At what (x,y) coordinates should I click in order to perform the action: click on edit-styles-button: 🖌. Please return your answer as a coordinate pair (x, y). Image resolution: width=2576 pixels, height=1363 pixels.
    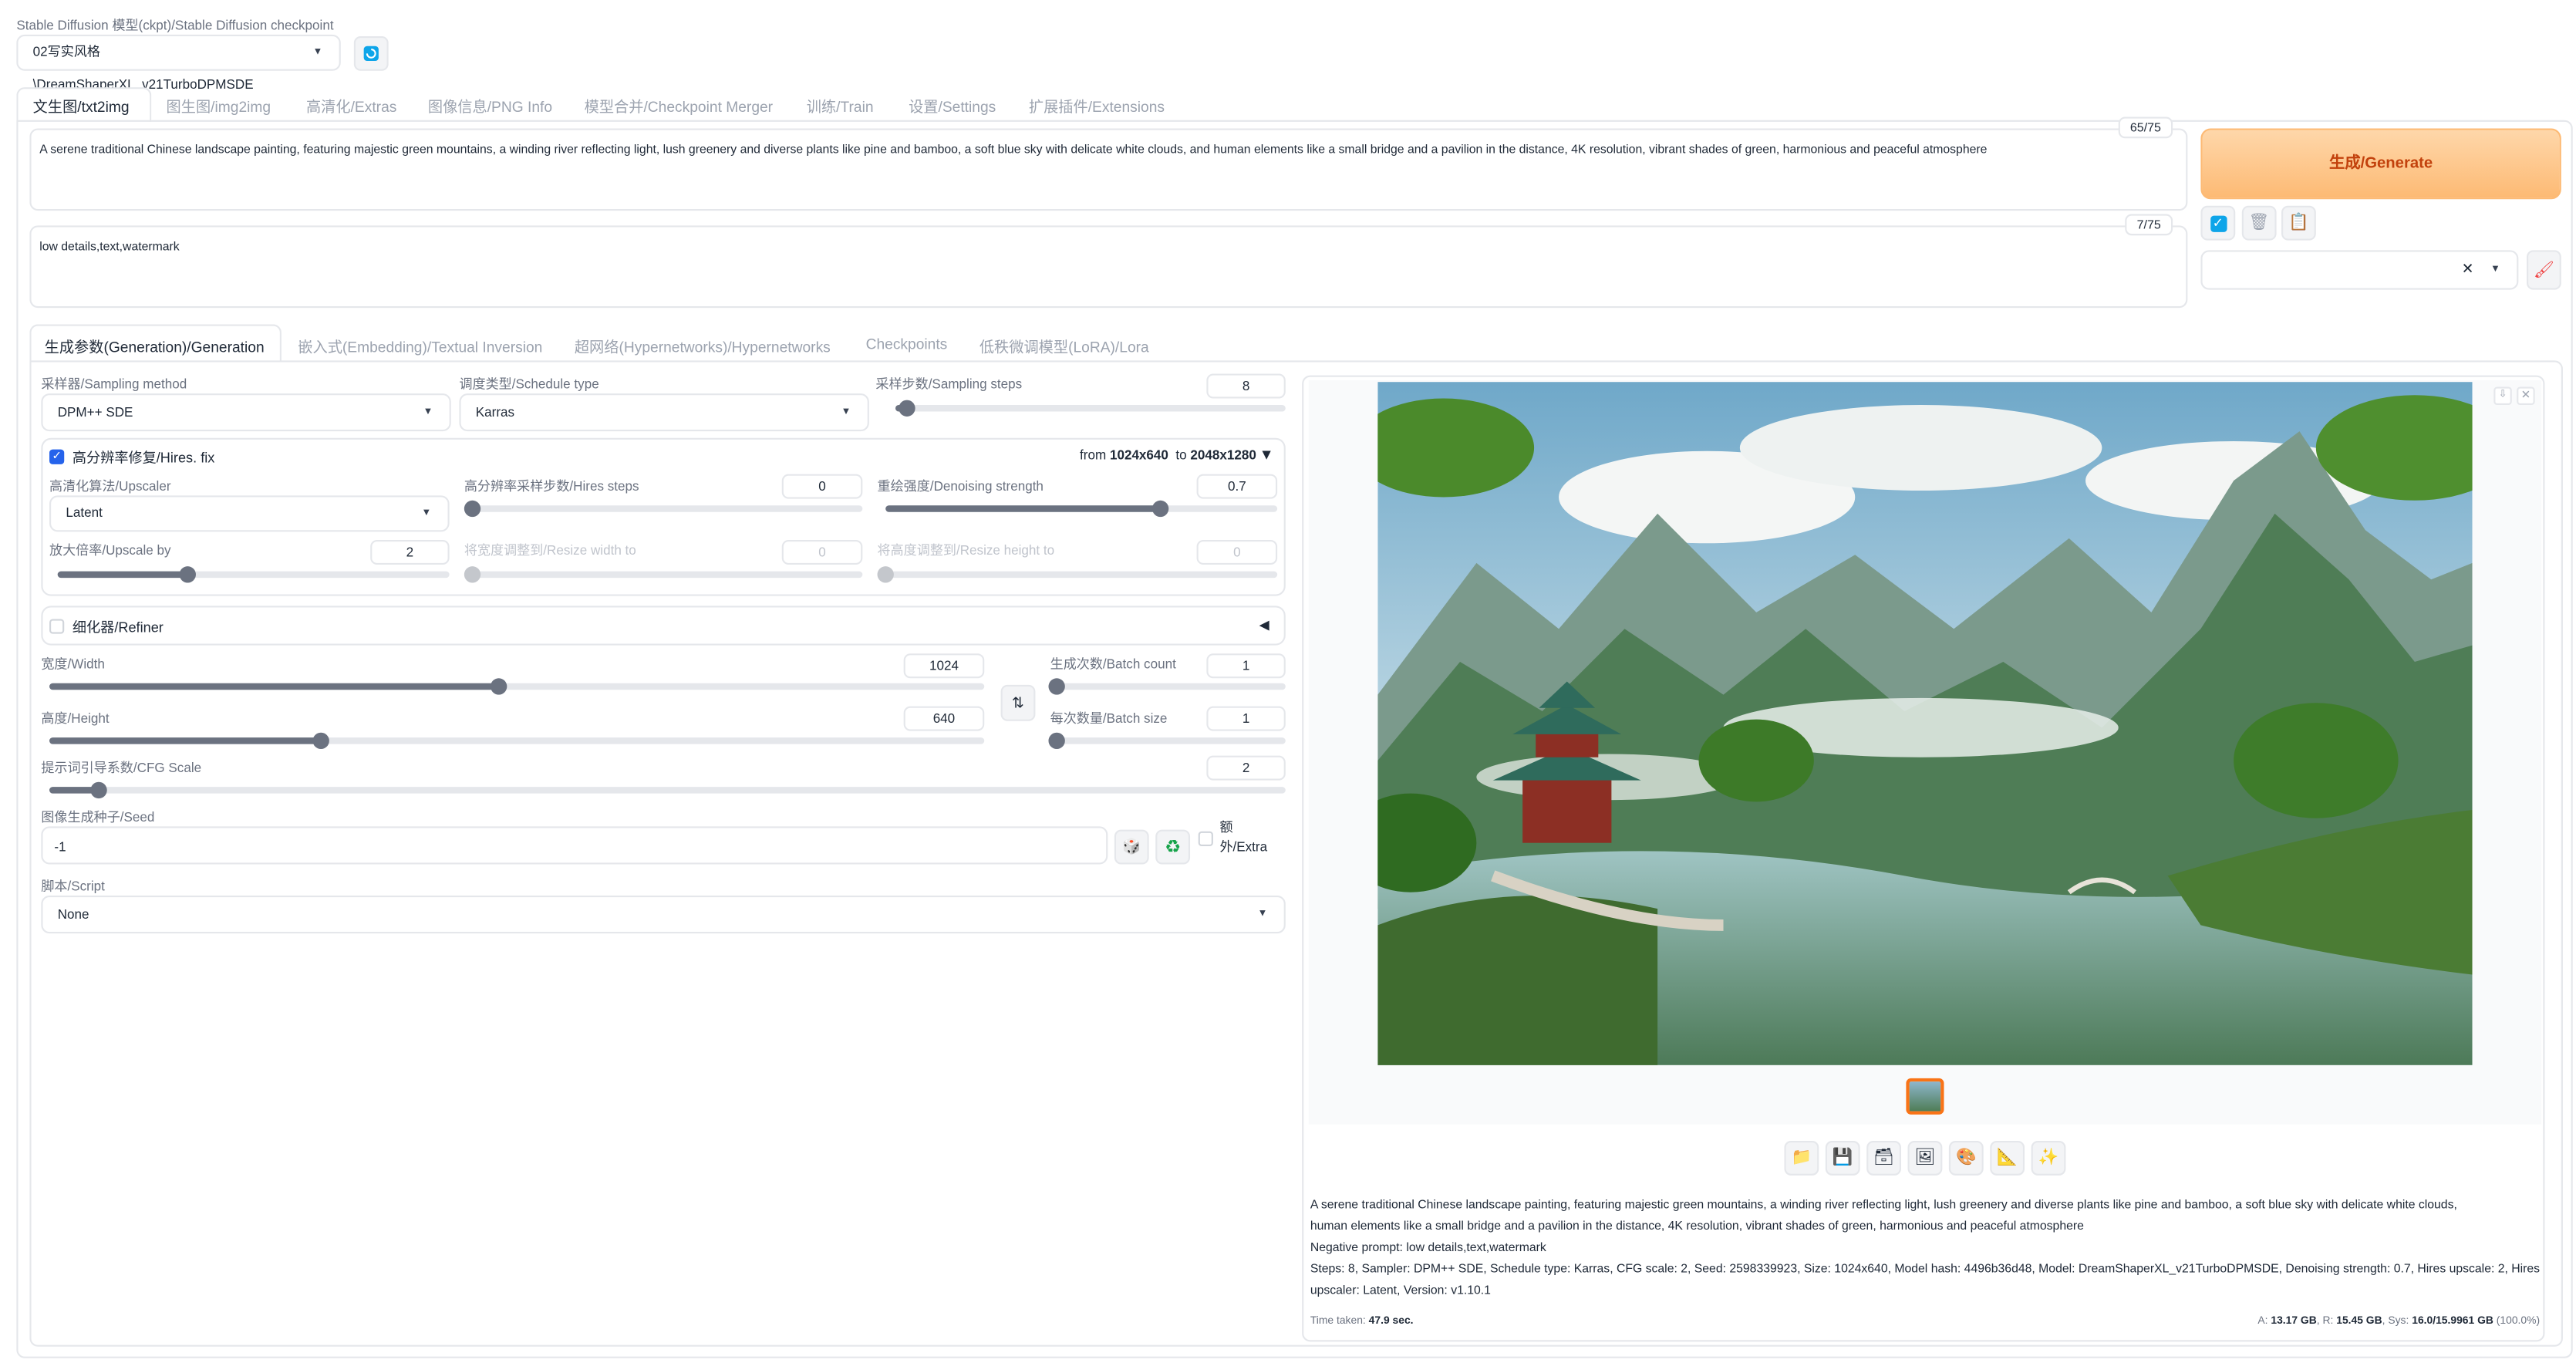
    Looking at the image, I should click on (2543, 270).